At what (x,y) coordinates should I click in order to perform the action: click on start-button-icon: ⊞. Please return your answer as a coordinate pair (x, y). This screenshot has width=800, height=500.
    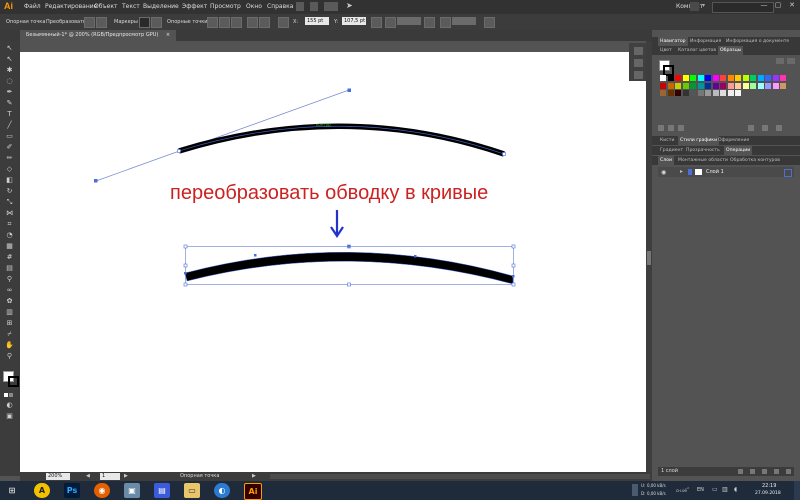
    Looking at the image, I should click on (12, 490).